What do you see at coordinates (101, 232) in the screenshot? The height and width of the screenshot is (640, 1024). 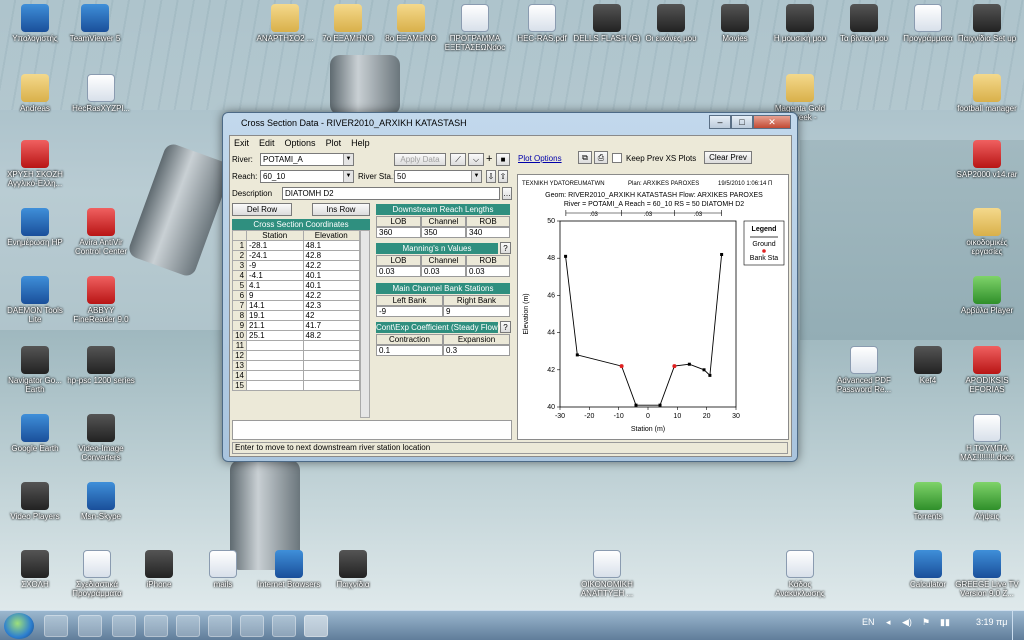 I see `desktop-icon: Avira AntiVir Control Center` at bounding box center [101, 232].